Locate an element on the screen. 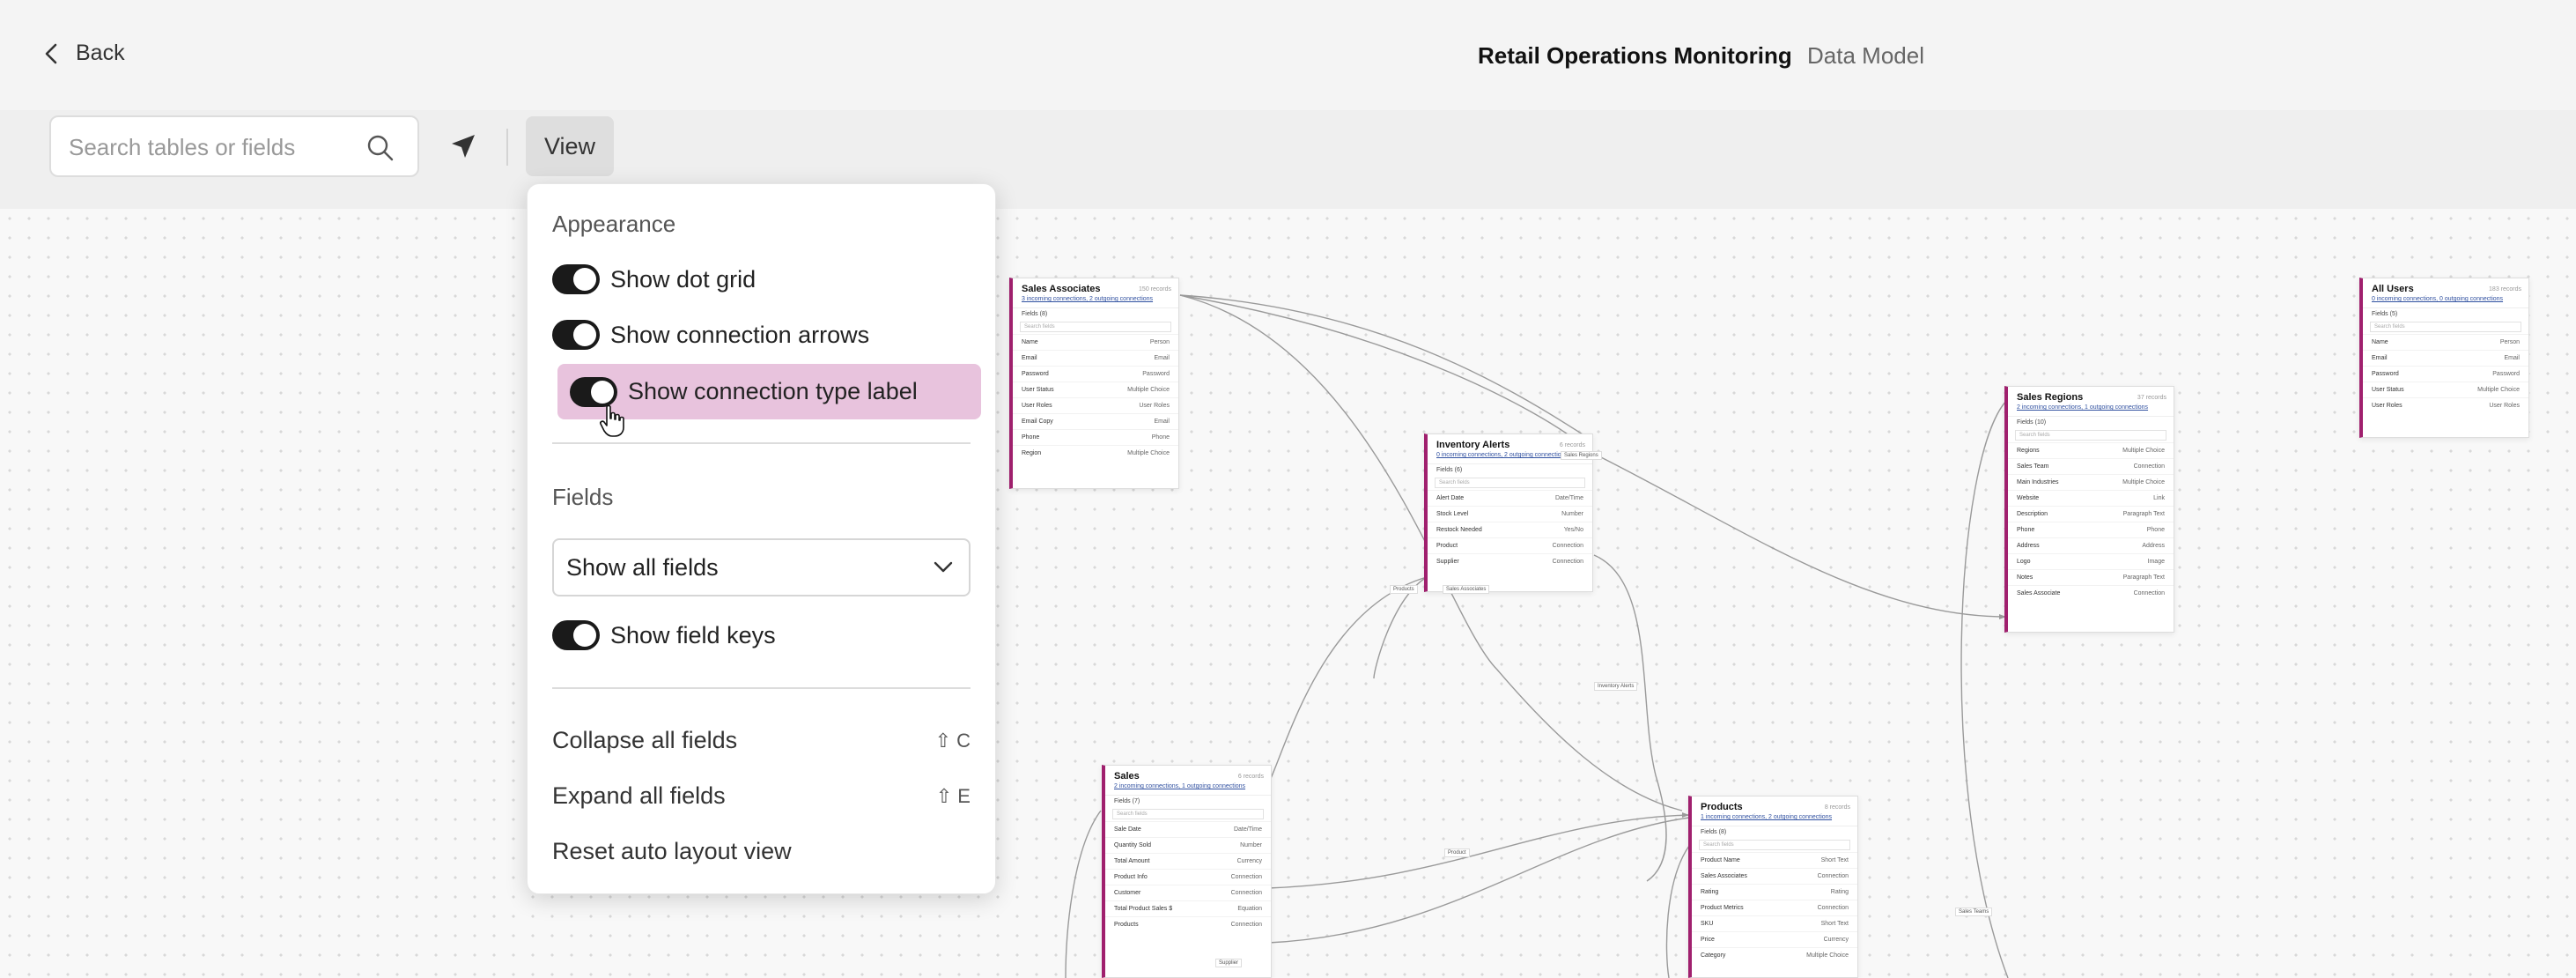  field-row: Total Amount Currency is located at coordinates (1188, 861).